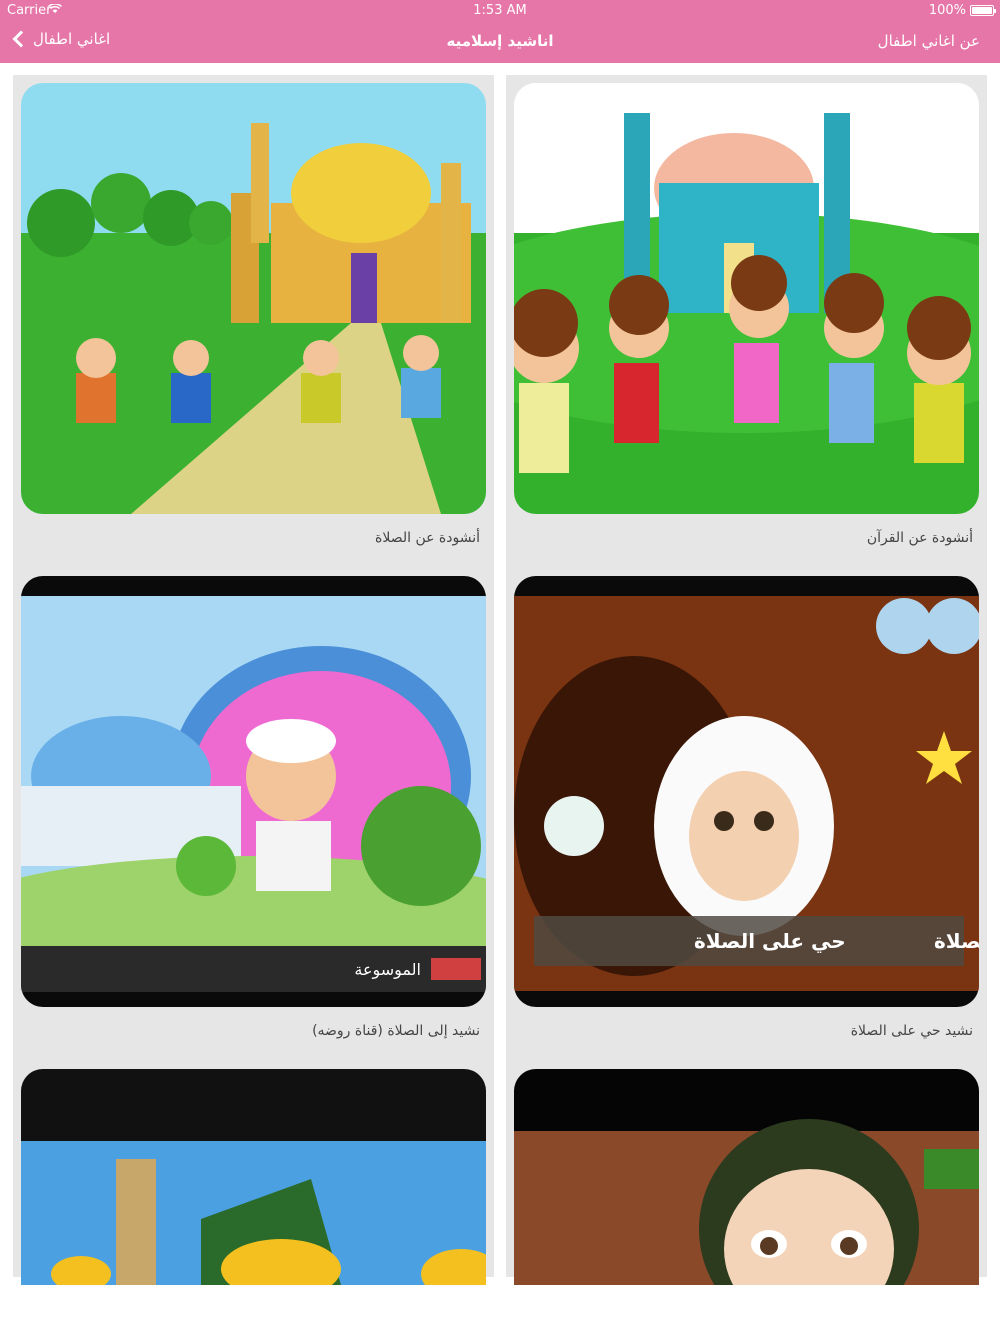 The width and height of the screenshot is (1000, 1334). I want to click on status-time: 1:53 AM, so click(500, 10).